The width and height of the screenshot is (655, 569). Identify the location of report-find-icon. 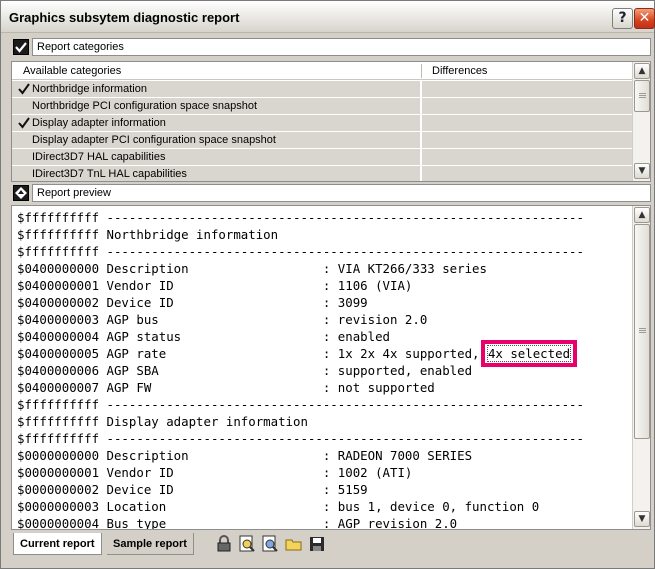
(247, 544).